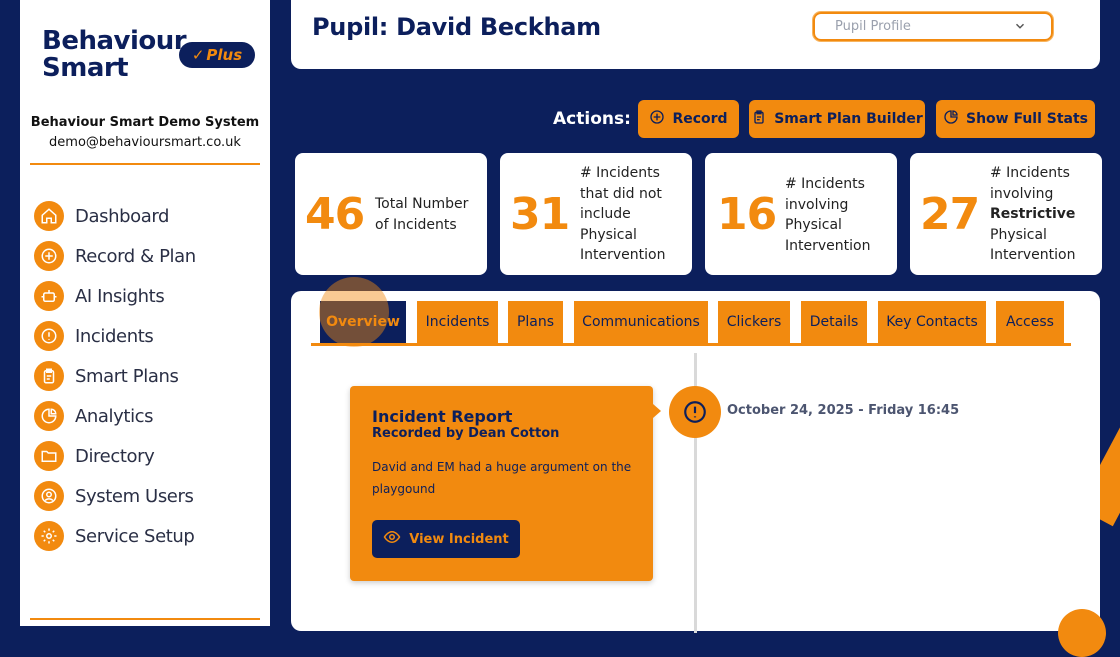 This screenshot has height=657, width=1120. What do you see at coordinates (592, 119) in the screenshot?
I see `actions-label: Actions:` at bounding box center [592, 119].